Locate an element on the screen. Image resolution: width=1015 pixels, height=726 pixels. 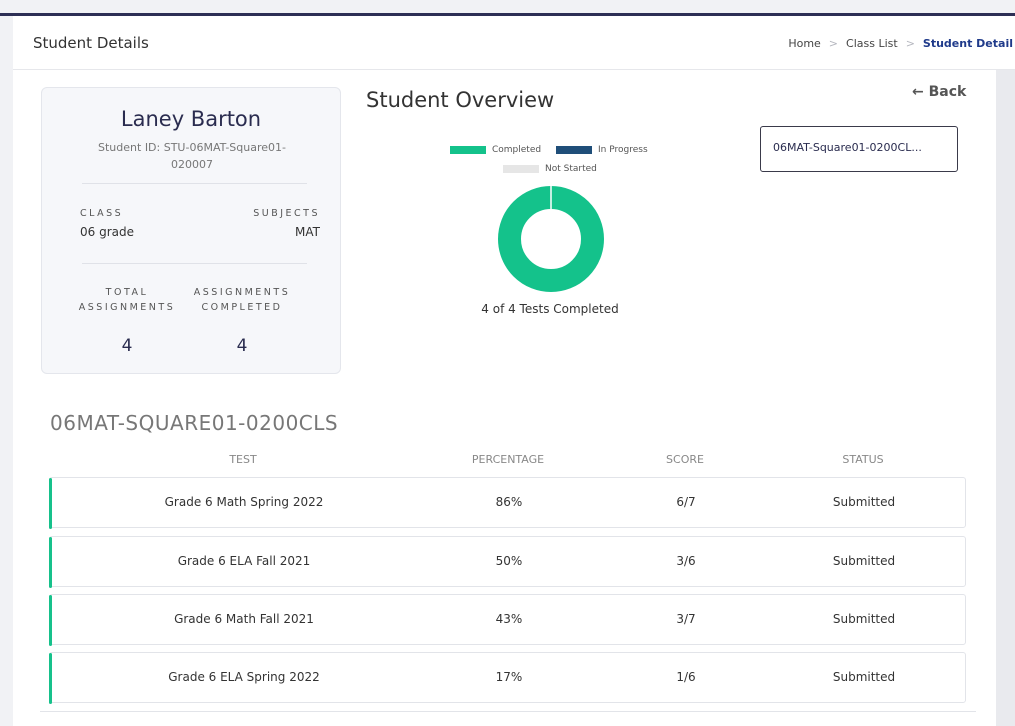
student-id: Student ID: STU-06MAT-Square01-020007 is located at coordinates (192, 156).